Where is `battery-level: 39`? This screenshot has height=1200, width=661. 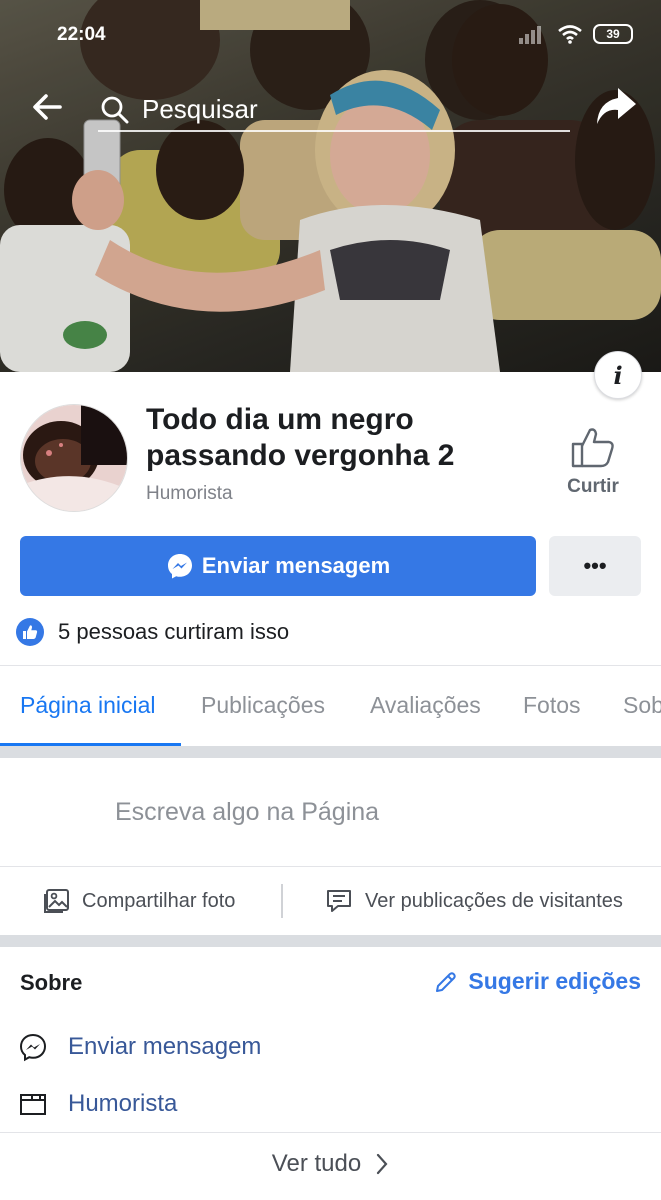
battery-level: 39 is located at coordinates (613, 34).